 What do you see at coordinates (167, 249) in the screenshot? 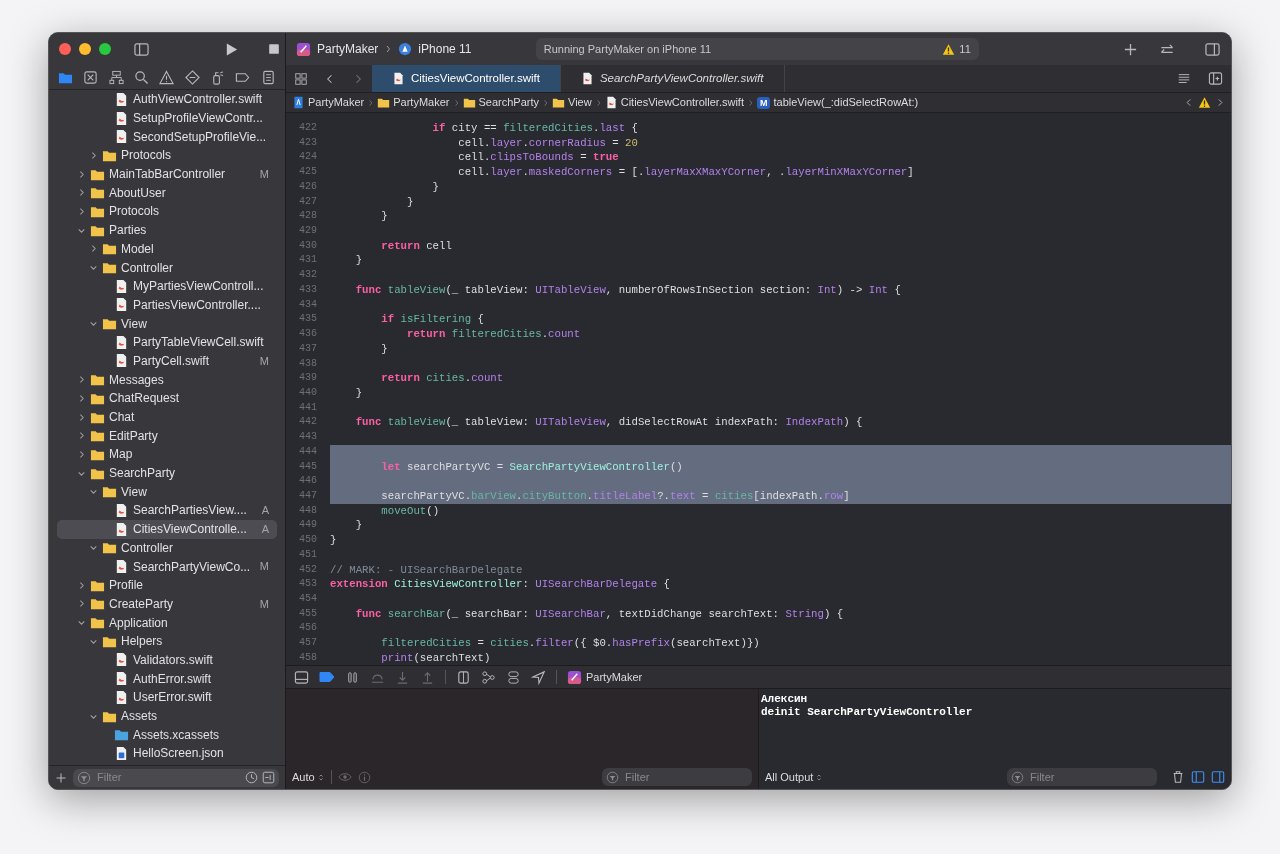
I see `file-tree-item: Model` at bounding box center [167, 249].